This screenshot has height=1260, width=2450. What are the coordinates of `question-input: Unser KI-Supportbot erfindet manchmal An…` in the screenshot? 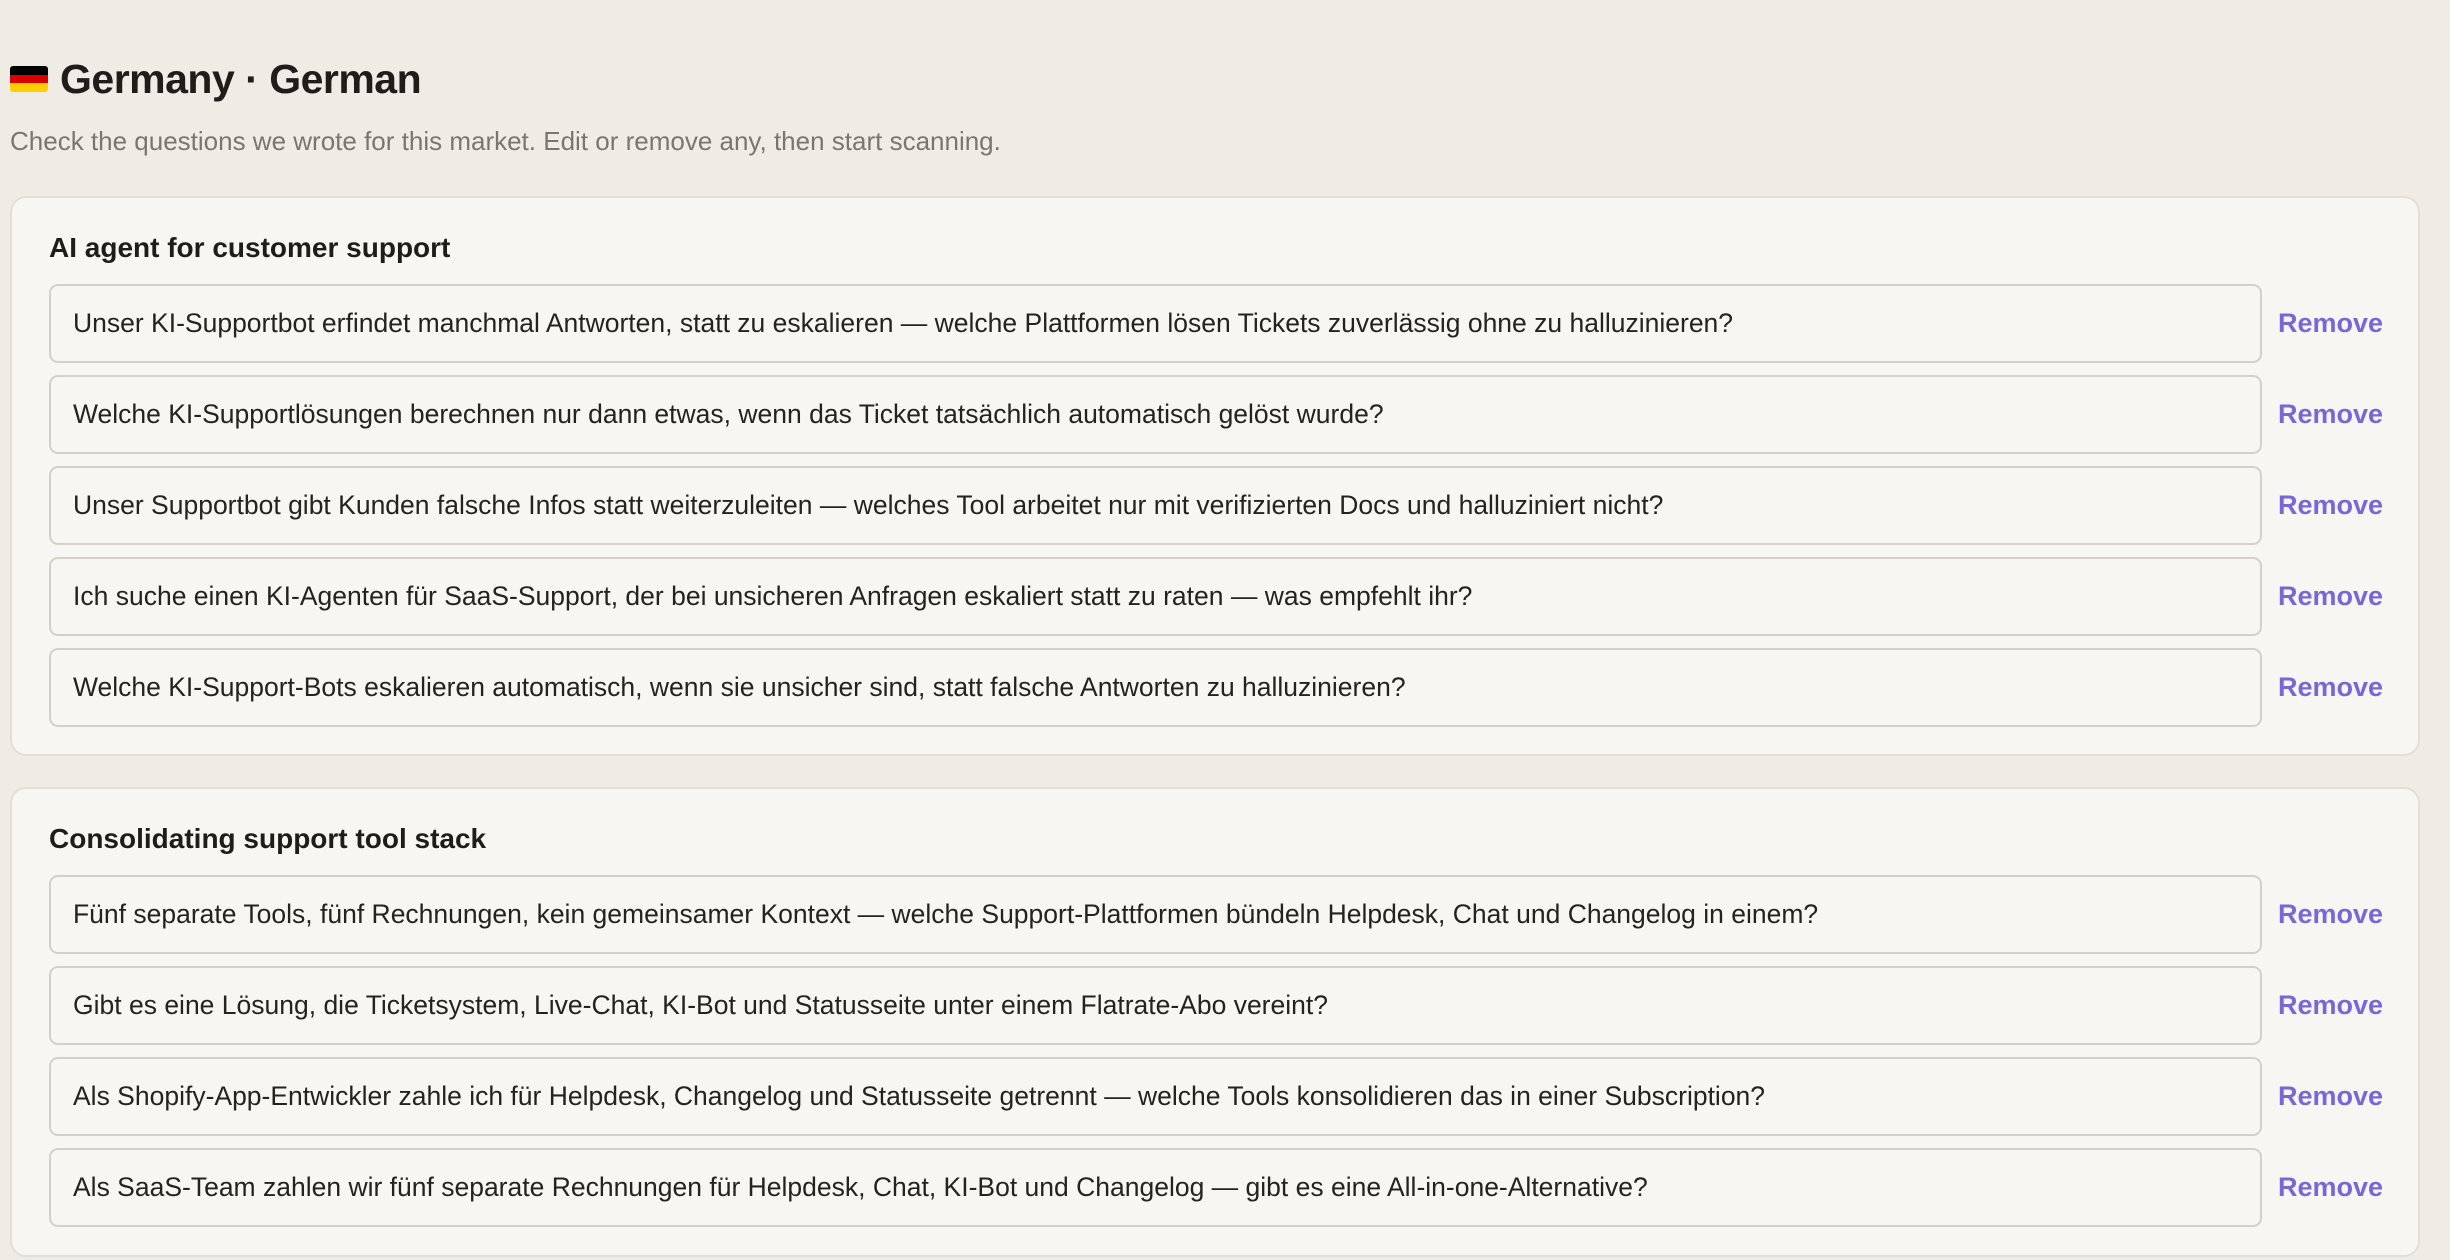 It's located at (1155, 323).